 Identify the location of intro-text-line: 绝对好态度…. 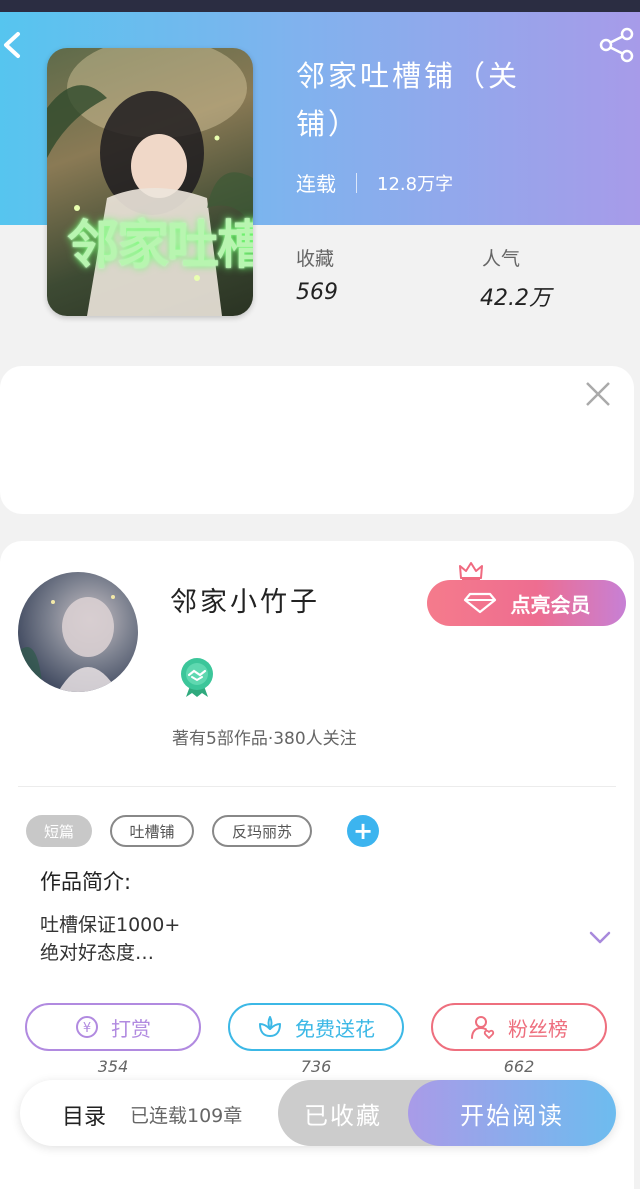
(97, 953).